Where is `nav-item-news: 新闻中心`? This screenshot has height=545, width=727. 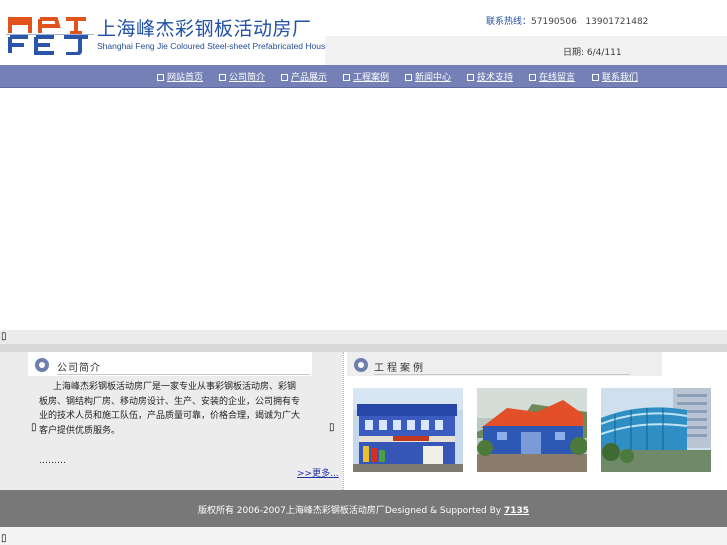
nav-item-news: 新闻中心 is located at coordinates (428, 76).